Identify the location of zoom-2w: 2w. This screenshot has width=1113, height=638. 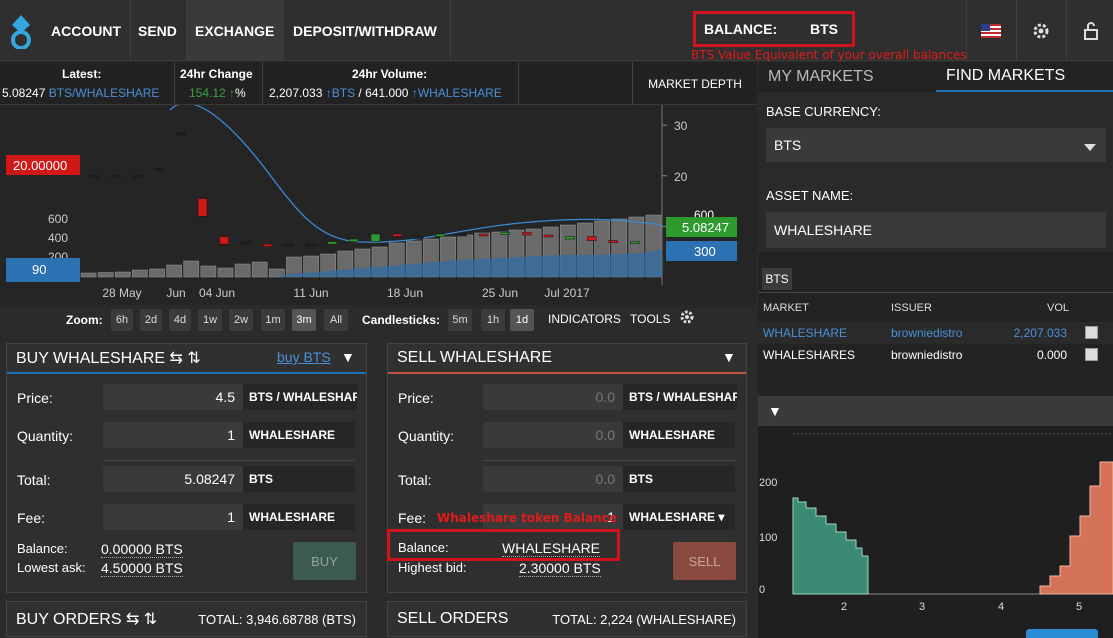
(241, 320).